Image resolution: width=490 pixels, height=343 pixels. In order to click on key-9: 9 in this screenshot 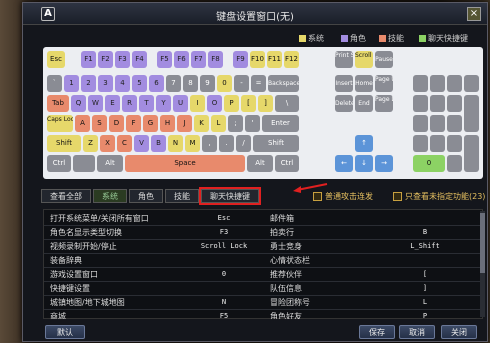, I will do `click(207, 83)`.